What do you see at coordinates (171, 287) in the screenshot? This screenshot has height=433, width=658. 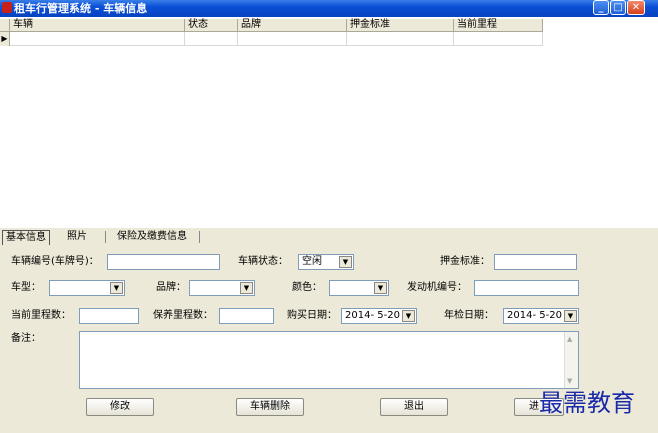 I see `brand-label: 品牌：` at bounding box center [171, 287].